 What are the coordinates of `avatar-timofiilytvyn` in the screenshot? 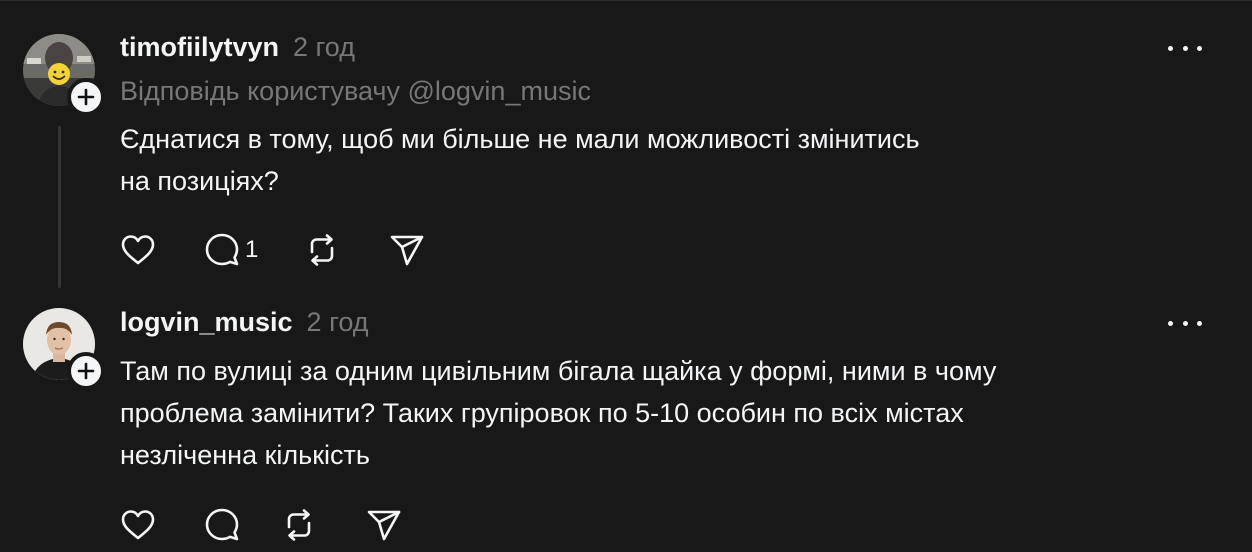 It's located at (64, 75).